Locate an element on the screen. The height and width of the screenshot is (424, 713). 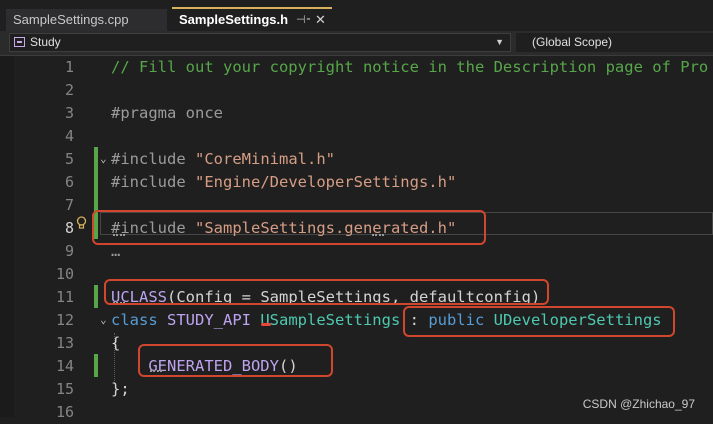
tab-samplesettings-cpp: SampleSettings.cpp is located at coordinates (86, 20).